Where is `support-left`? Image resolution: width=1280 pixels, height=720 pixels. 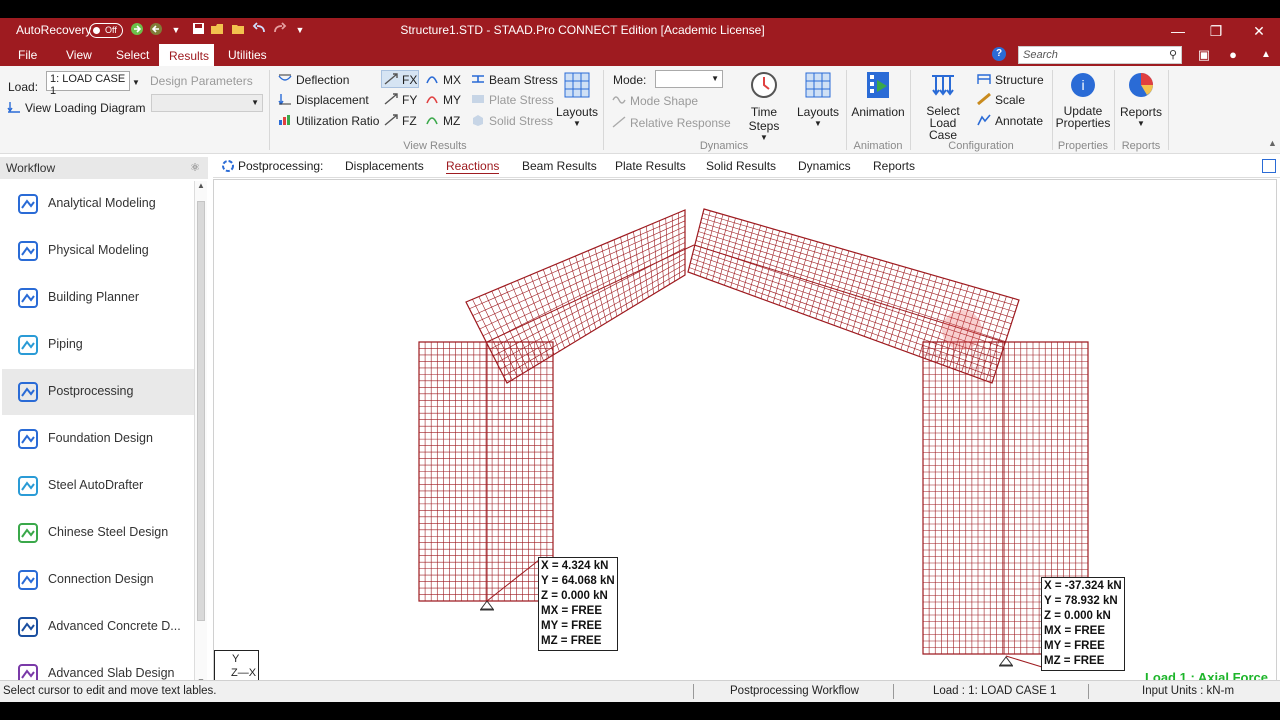
support-left is located at coordinates (487, 605).